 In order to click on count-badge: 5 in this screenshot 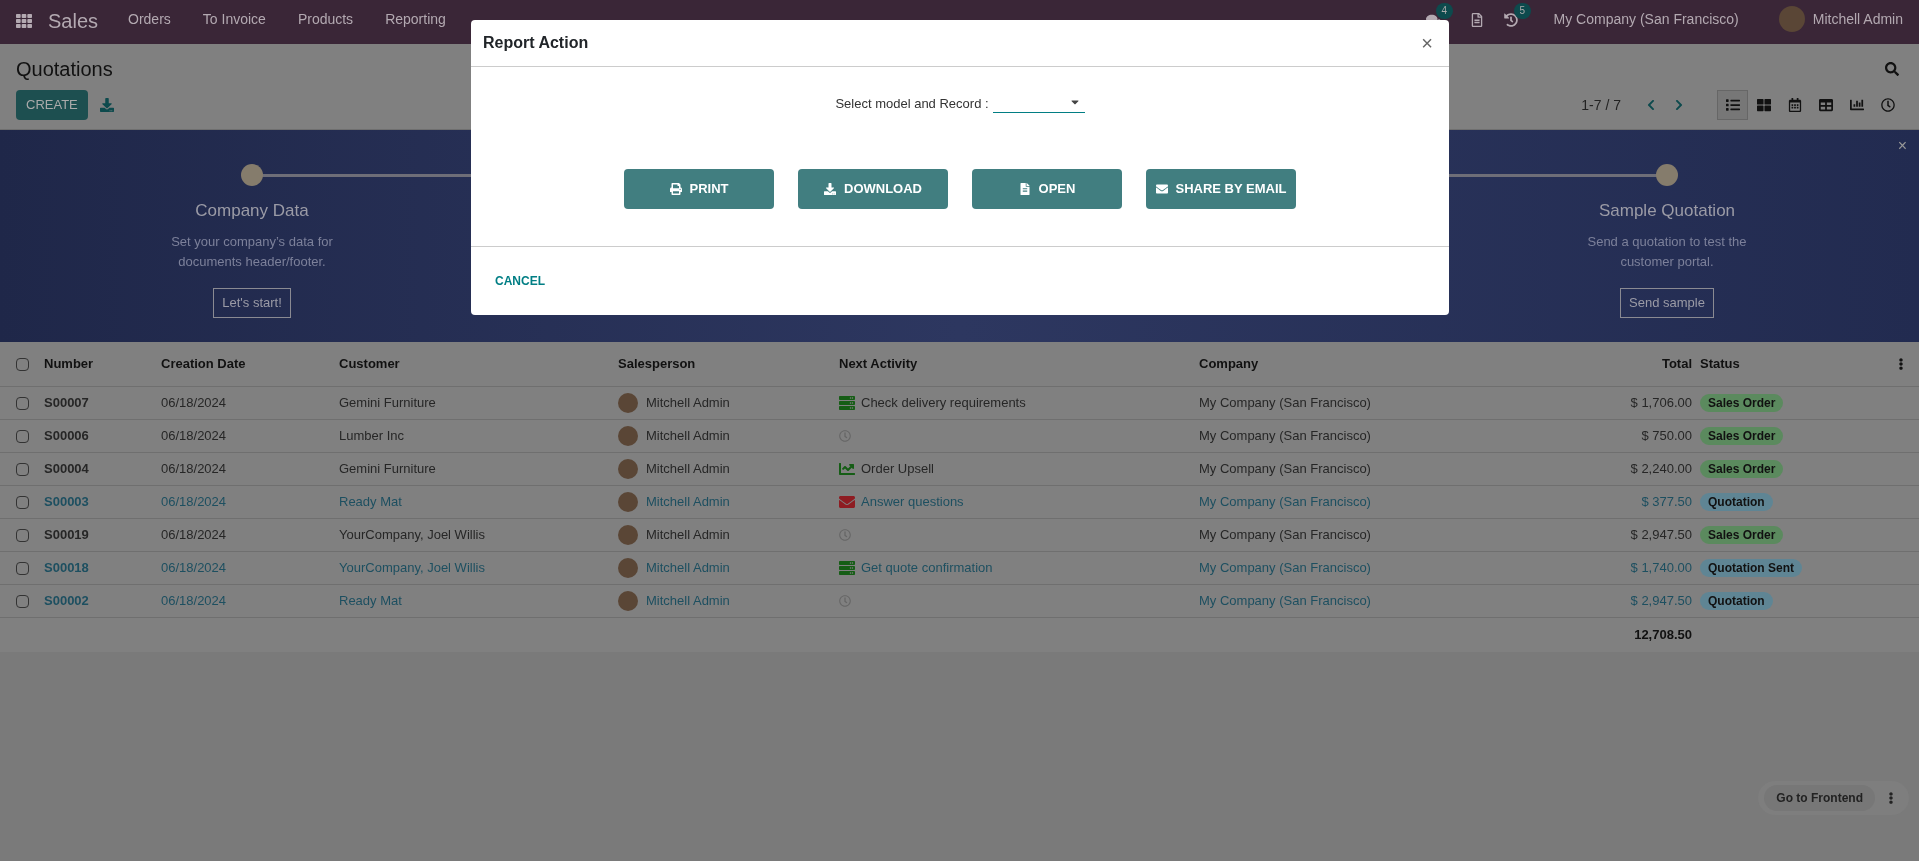, I will do `click(1522, 11)`.